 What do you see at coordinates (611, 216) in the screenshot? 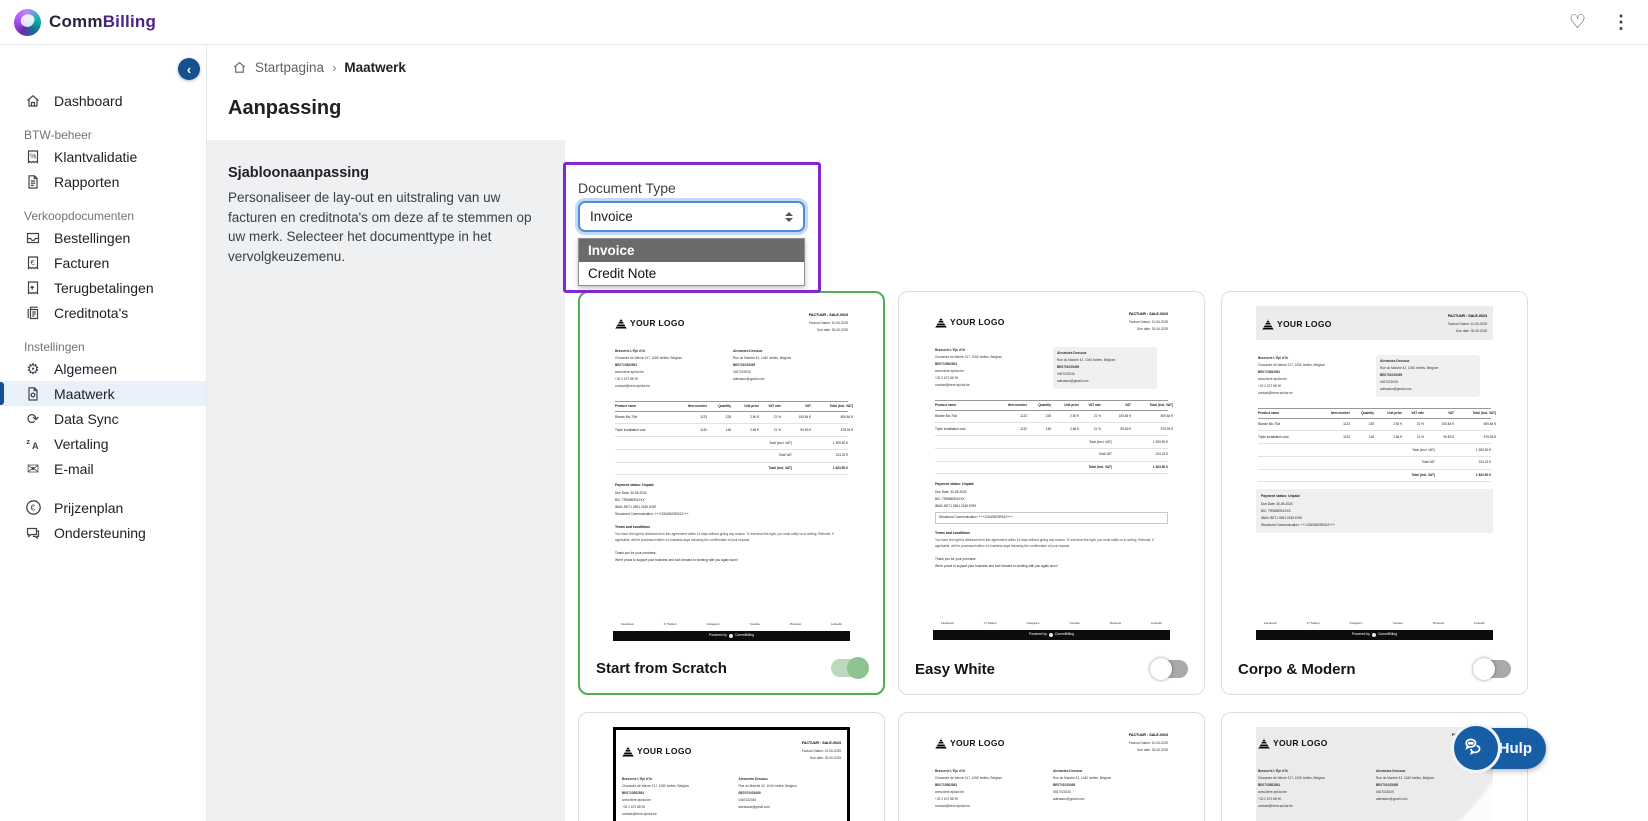
I see `document-type-selected-value: Invoice` at bounding box center [611, 216].